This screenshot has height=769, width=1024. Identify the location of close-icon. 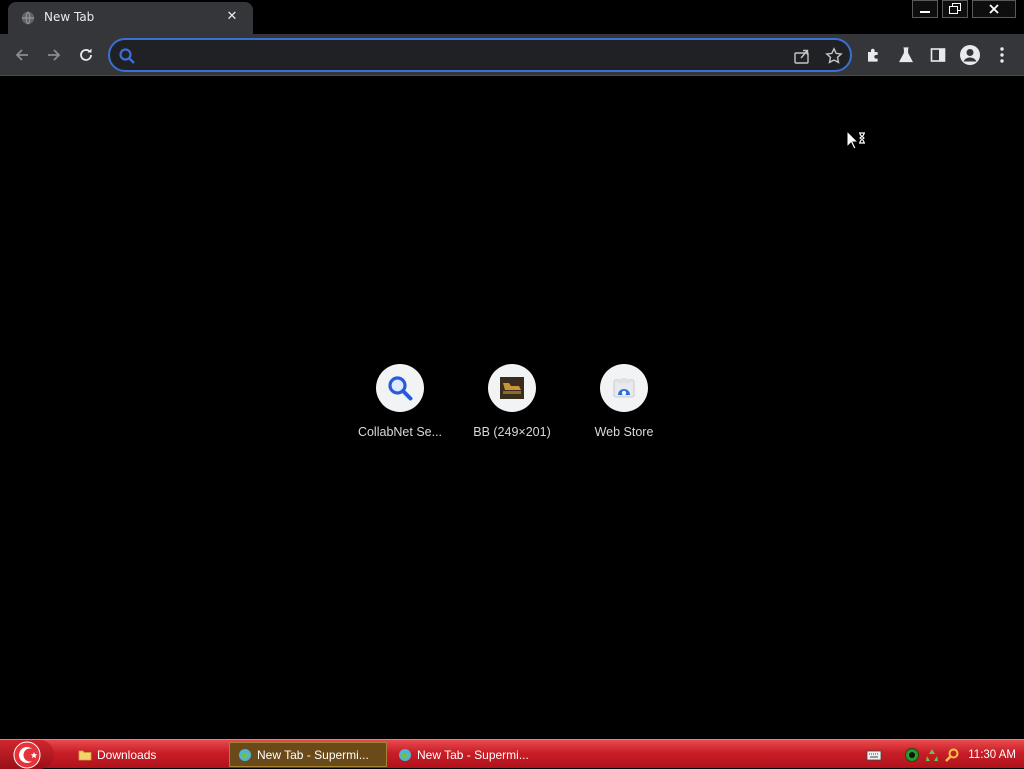
(994, 9).